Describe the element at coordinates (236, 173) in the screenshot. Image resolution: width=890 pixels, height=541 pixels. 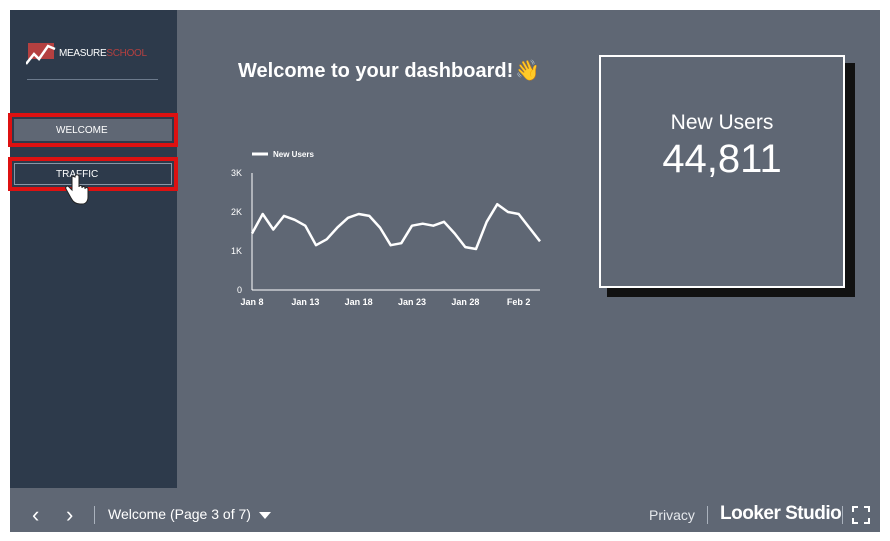
I see `y-tick-label: 3K` at that location.